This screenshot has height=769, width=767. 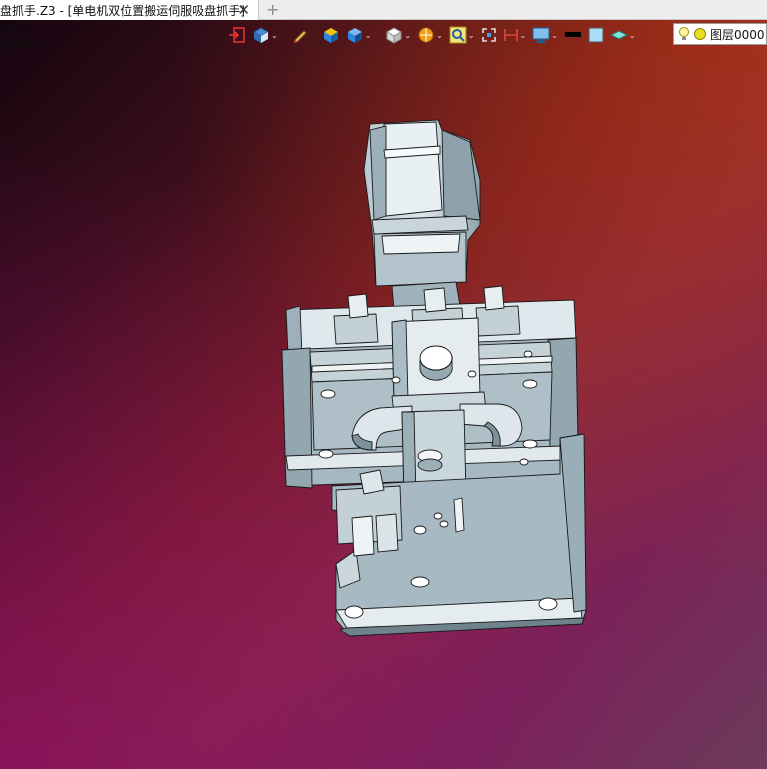 I want to click on new-tab-icon: +, so click(x=272, y=9).